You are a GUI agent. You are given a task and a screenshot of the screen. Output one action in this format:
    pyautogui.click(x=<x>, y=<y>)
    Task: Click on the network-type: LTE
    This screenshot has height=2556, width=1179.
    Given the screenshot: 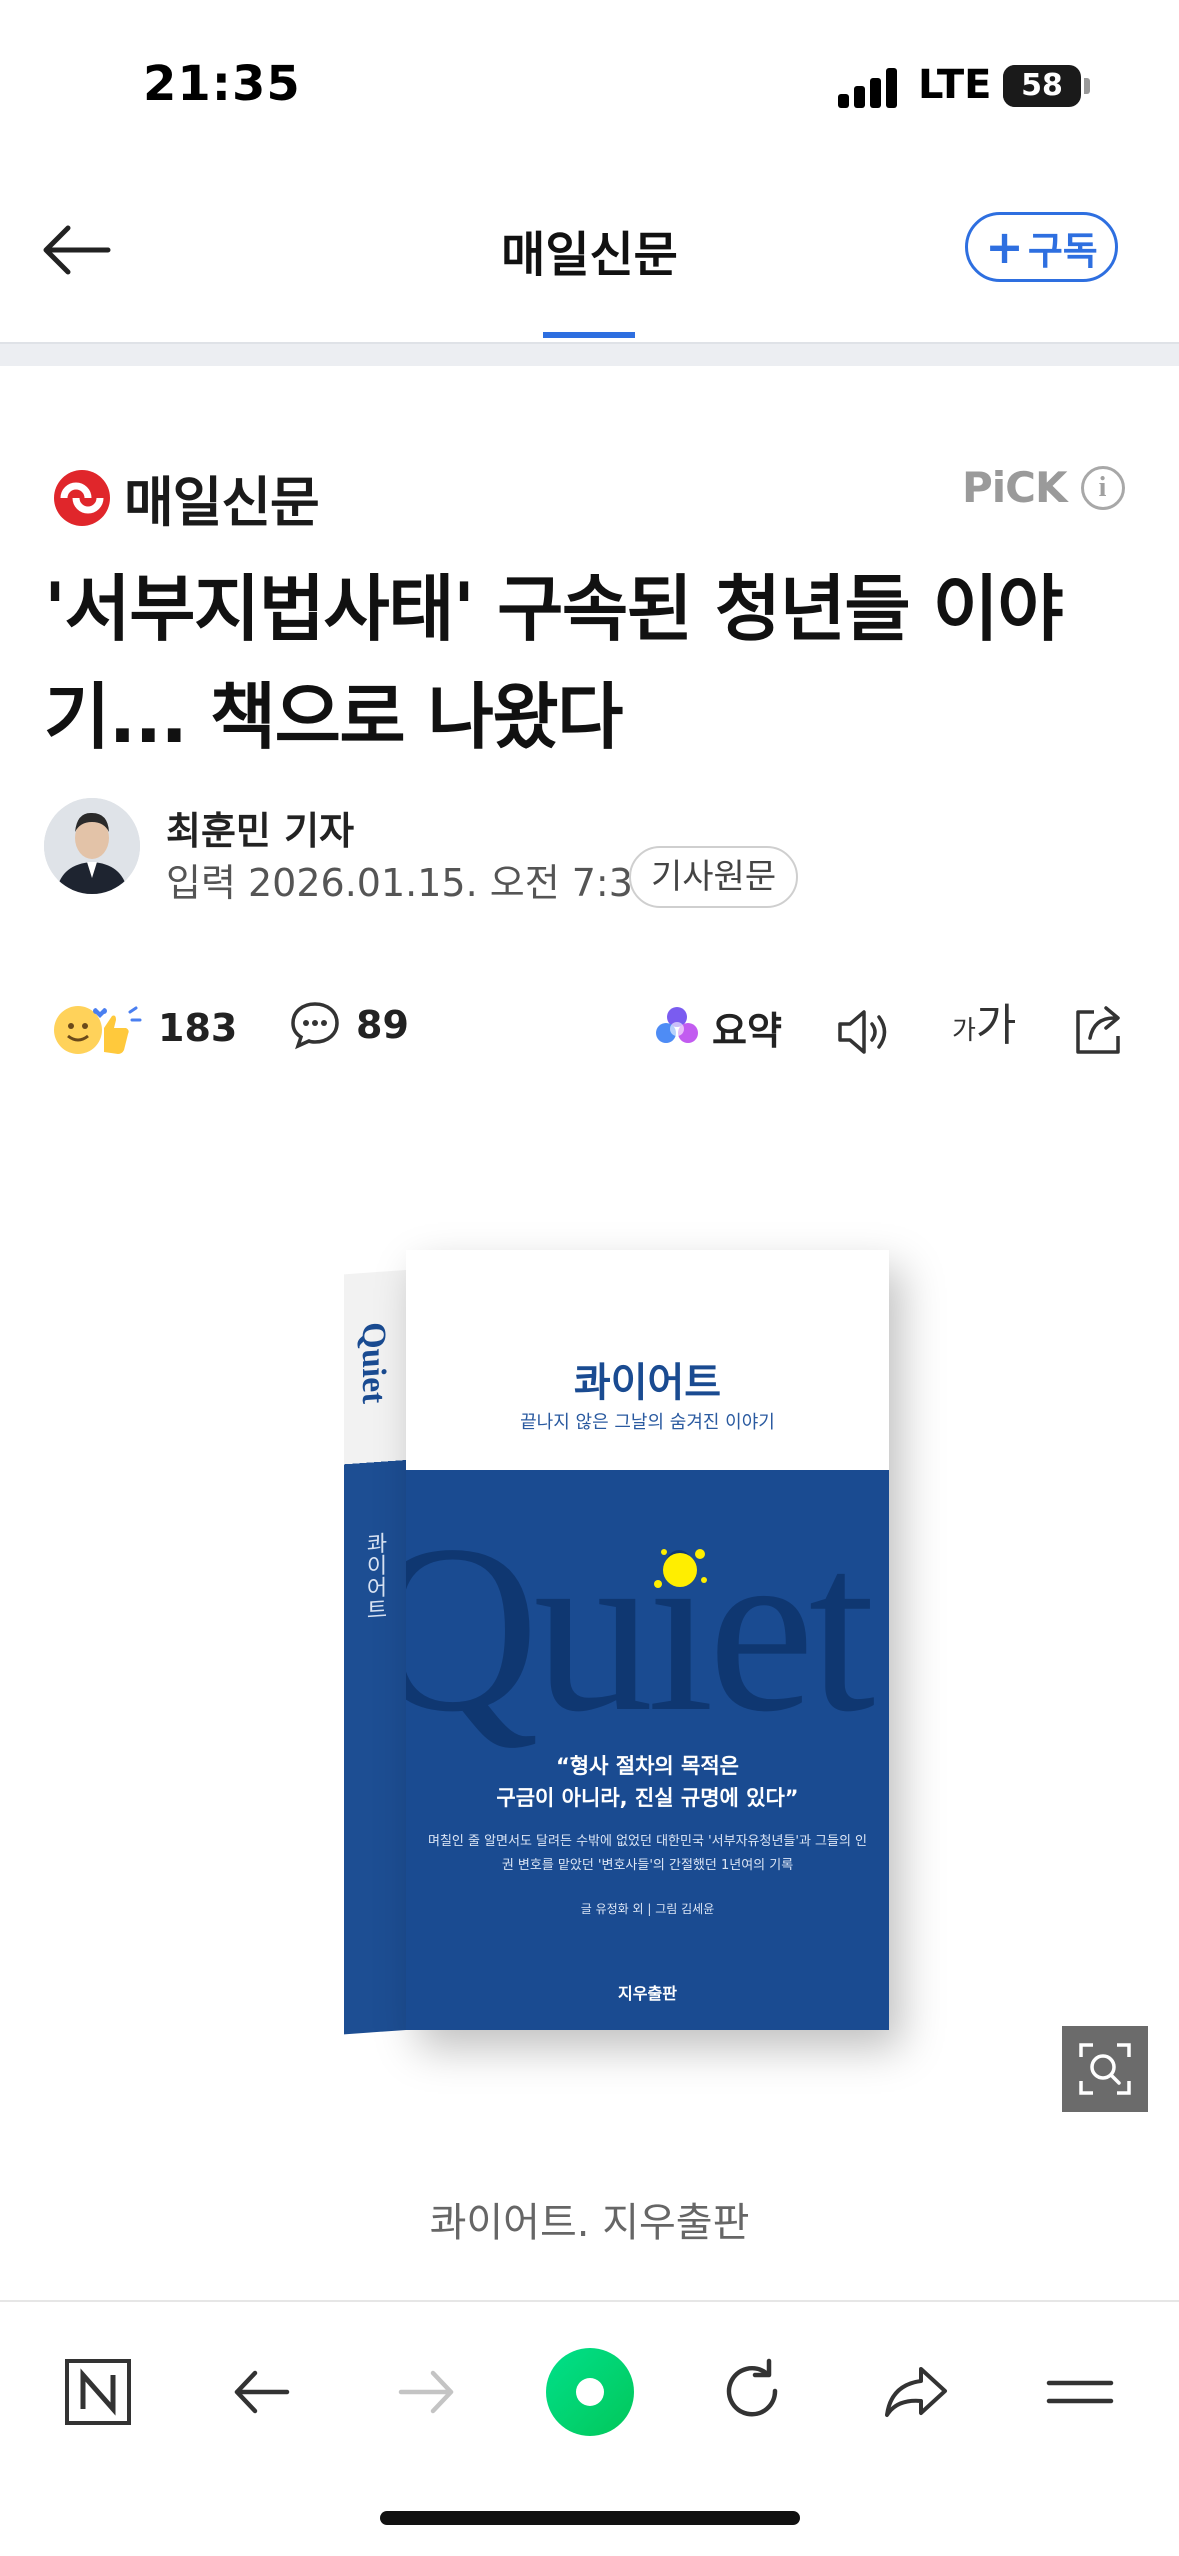 What is the action you would take?
    pyautogui.click(x=955, y=85)
    